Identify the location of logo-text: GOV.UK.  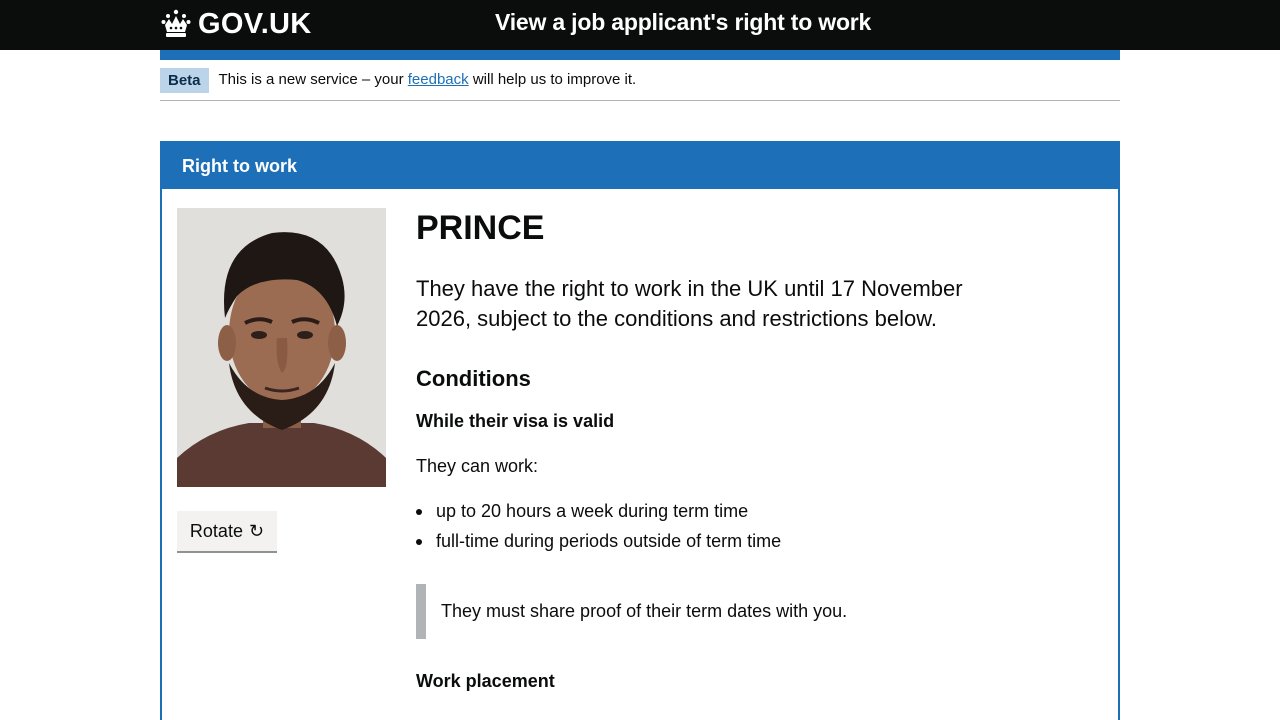
(255, 23).